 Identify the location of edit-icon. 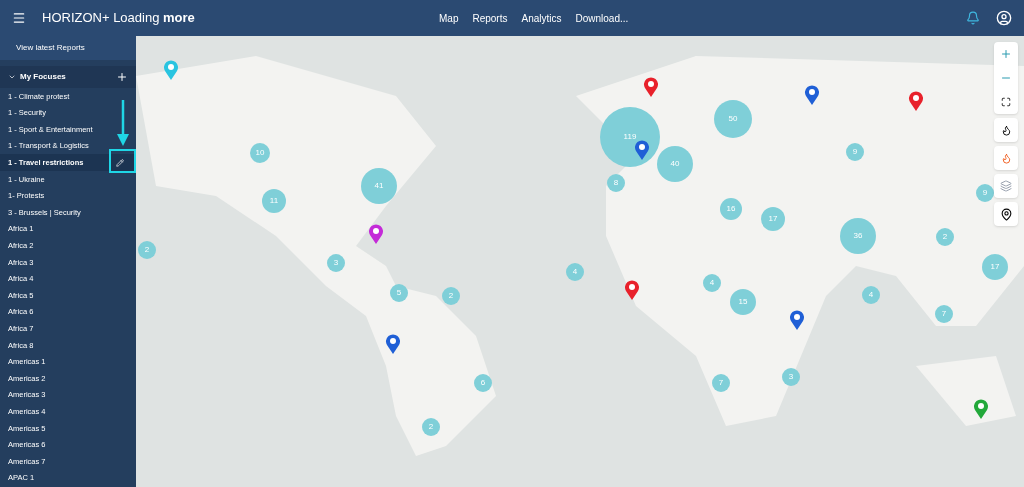
(120, 162).